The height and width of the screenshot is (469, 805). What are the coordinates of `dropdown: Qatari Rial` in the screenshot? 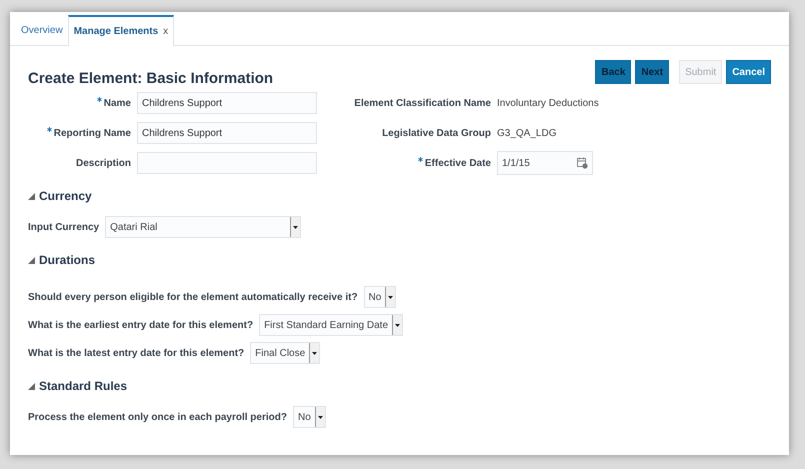 It's located at (203, 227).